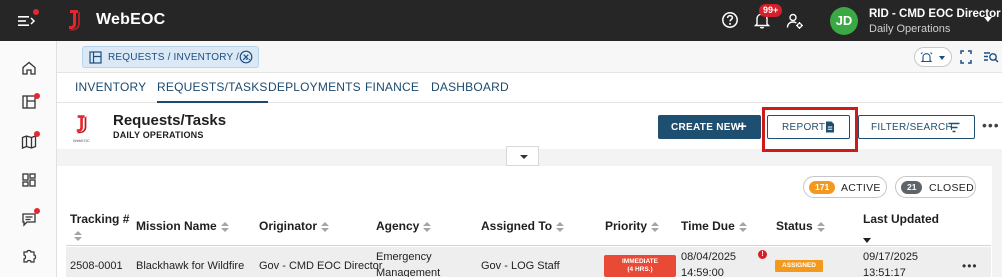 The width and height of the screenshot is (1002, 277). I want to click on closed-count-badge: 21, so click(912, 187).